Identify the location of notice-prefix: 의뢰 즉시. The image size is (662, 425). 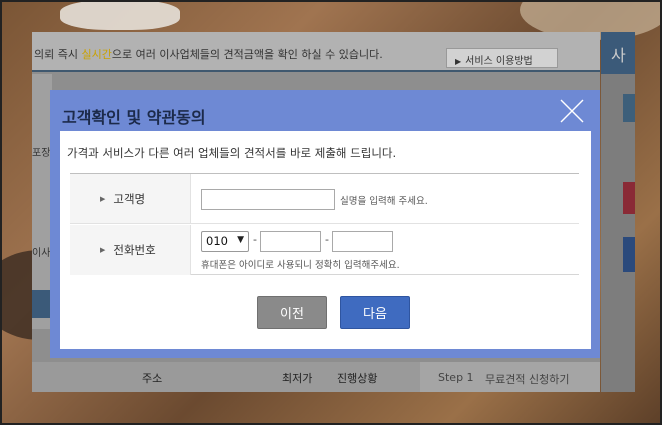
(58, 54).